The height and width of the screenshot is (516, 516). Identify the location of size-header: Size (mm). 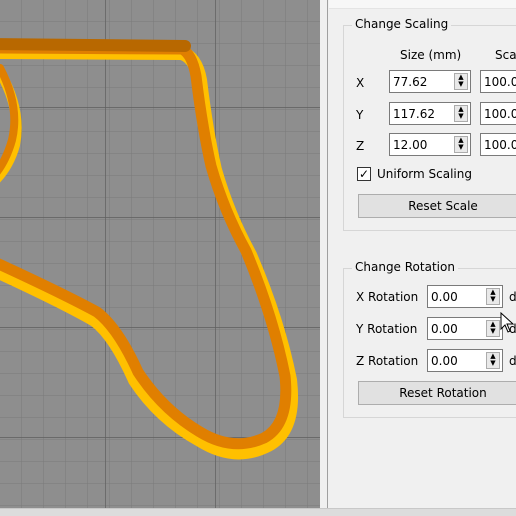
(431, 55).